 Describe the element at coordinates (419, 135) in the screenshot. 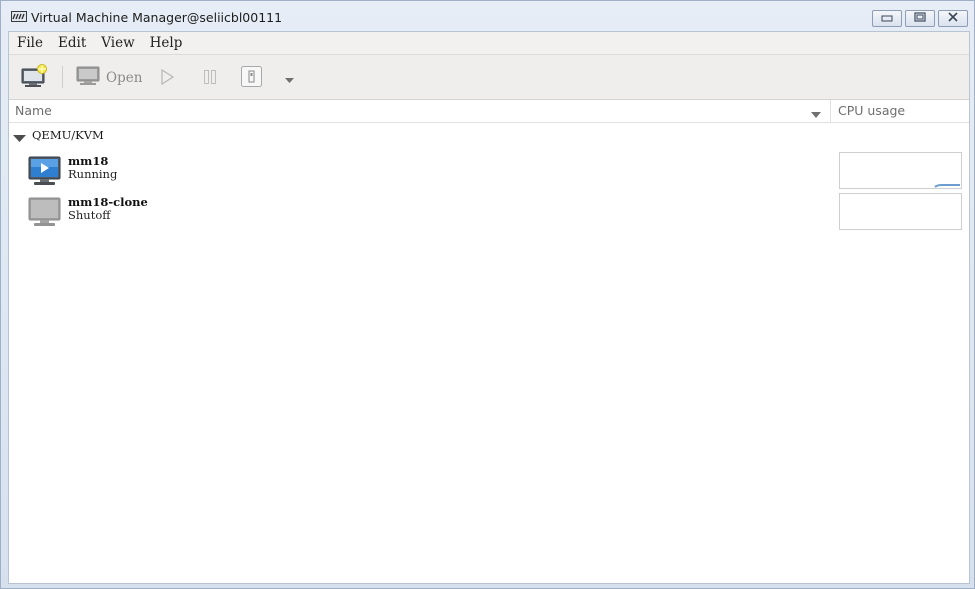

I see `connection-row: QEMU/KVM` at that location.